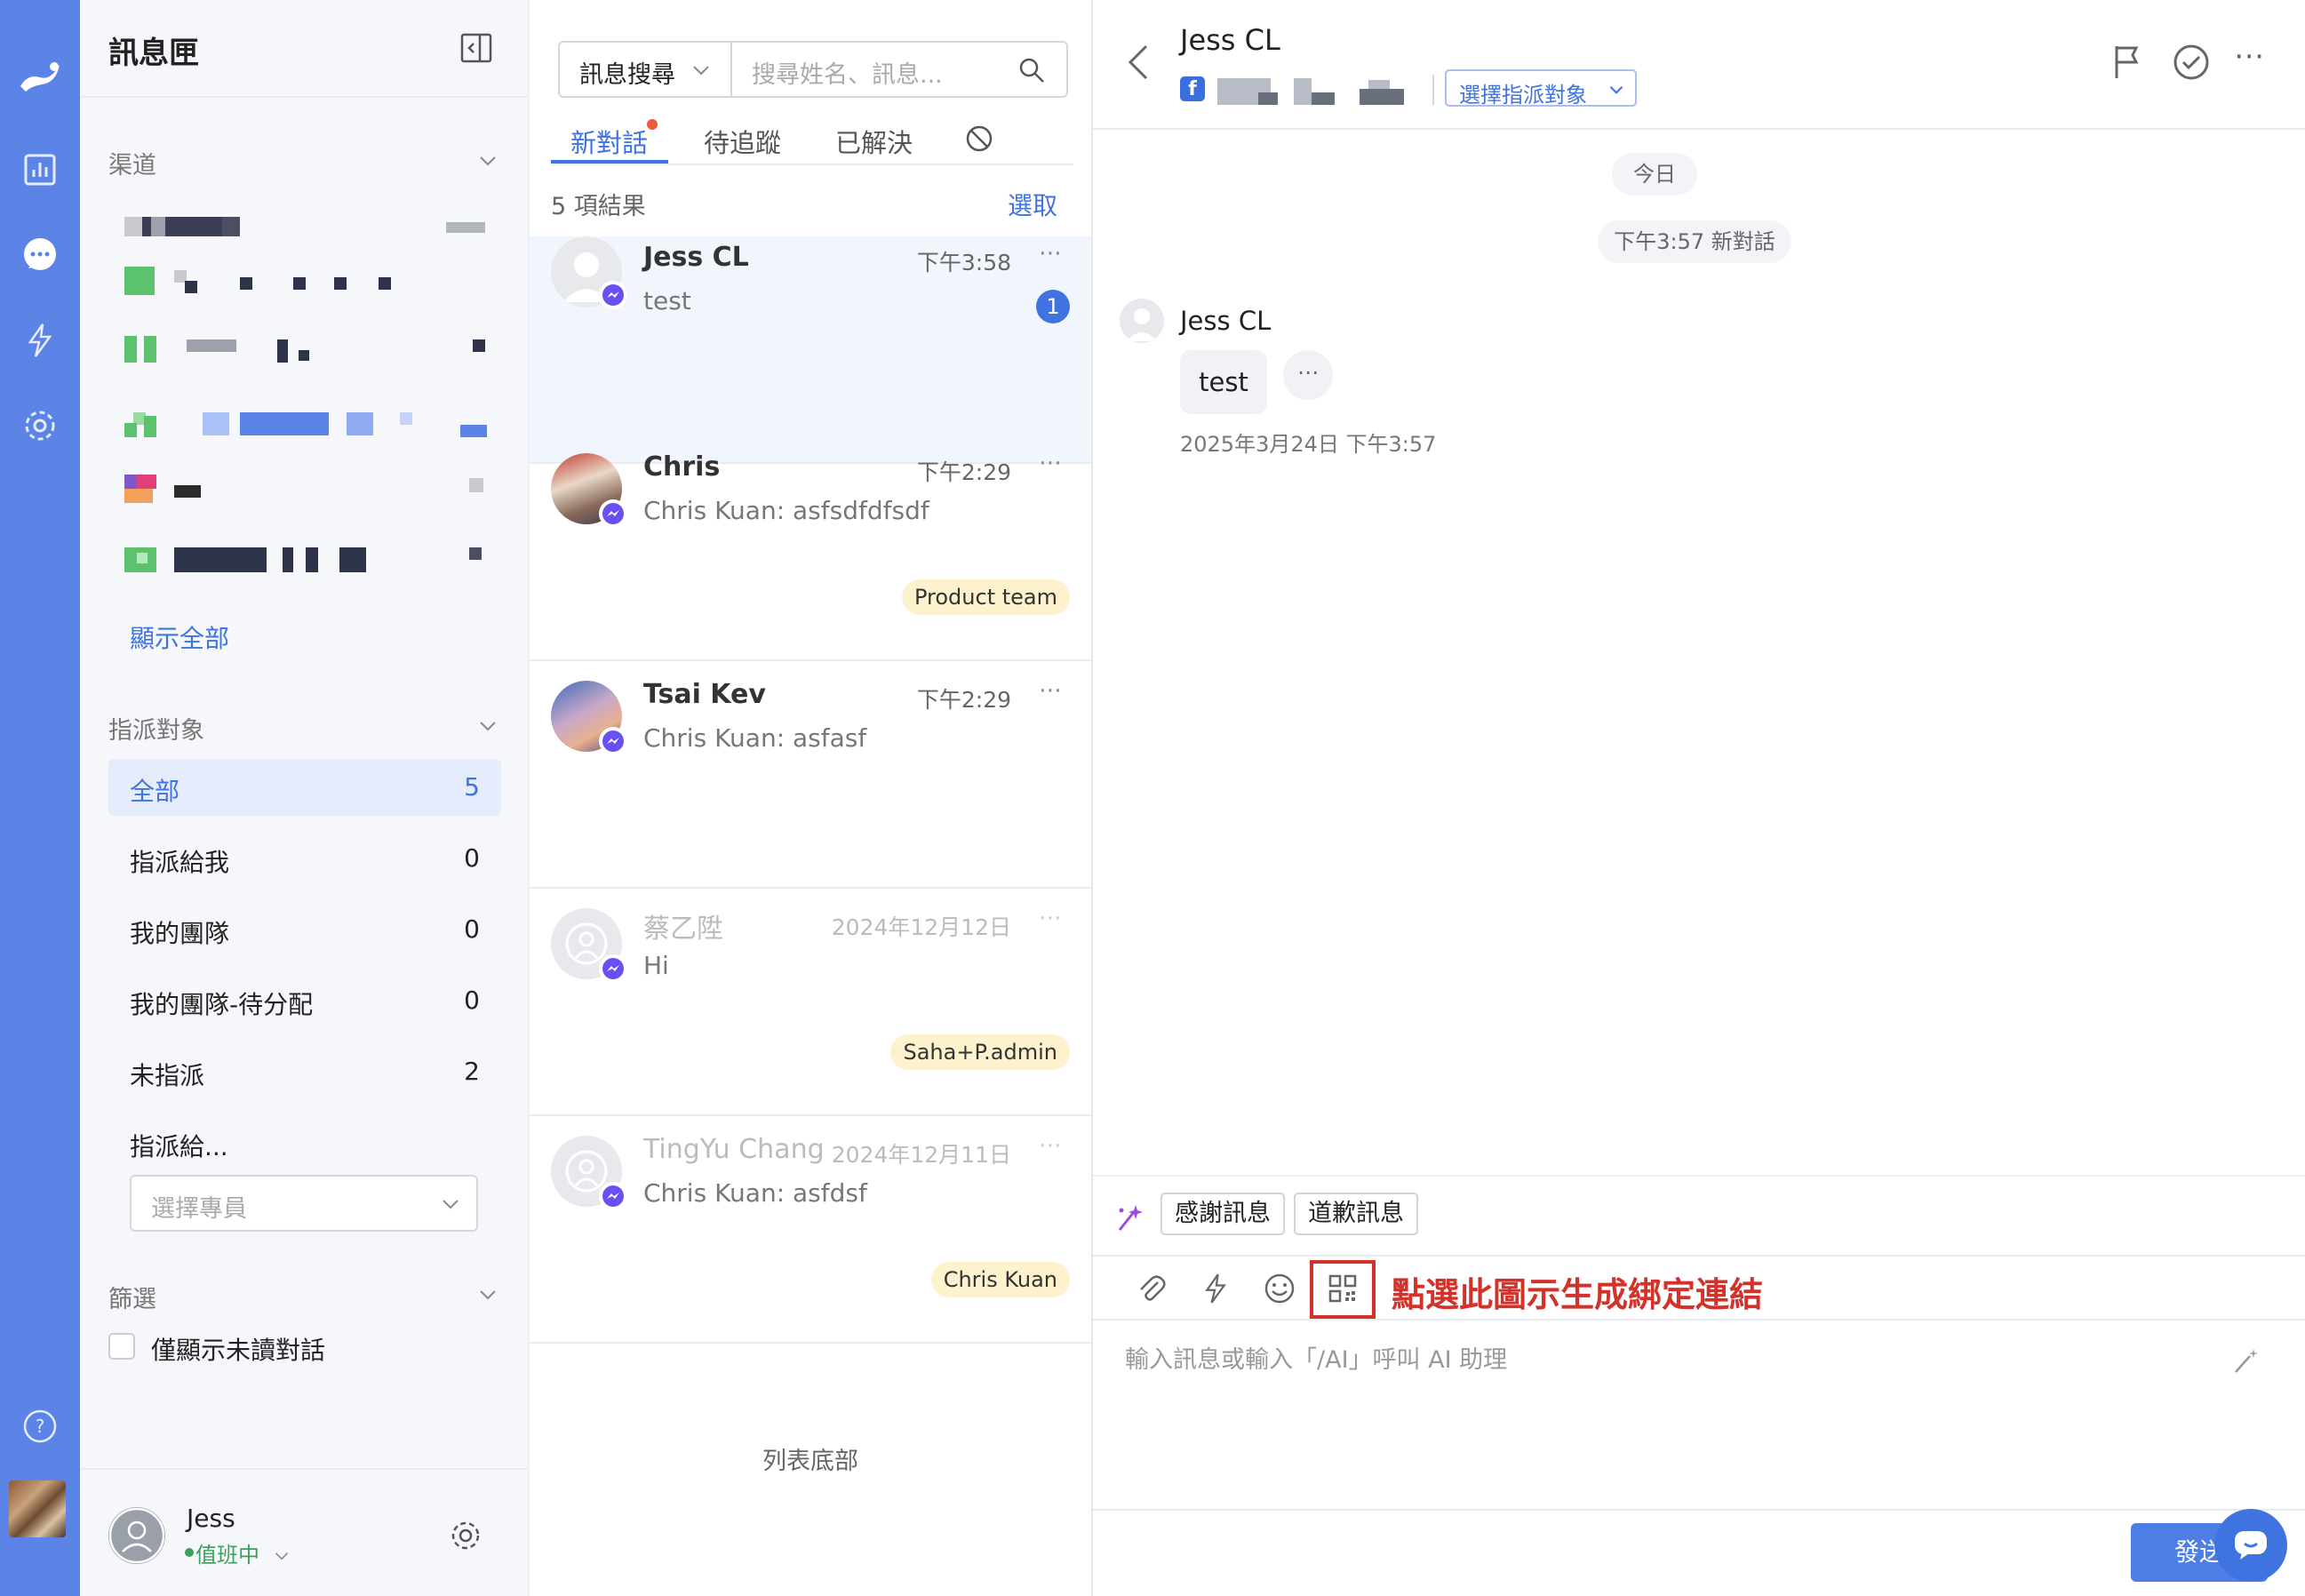 This screenshot has width=2305, height=1596. Describe the element at coordinates (1138, 63) in the screenshot. I see `back-icon` at that location.